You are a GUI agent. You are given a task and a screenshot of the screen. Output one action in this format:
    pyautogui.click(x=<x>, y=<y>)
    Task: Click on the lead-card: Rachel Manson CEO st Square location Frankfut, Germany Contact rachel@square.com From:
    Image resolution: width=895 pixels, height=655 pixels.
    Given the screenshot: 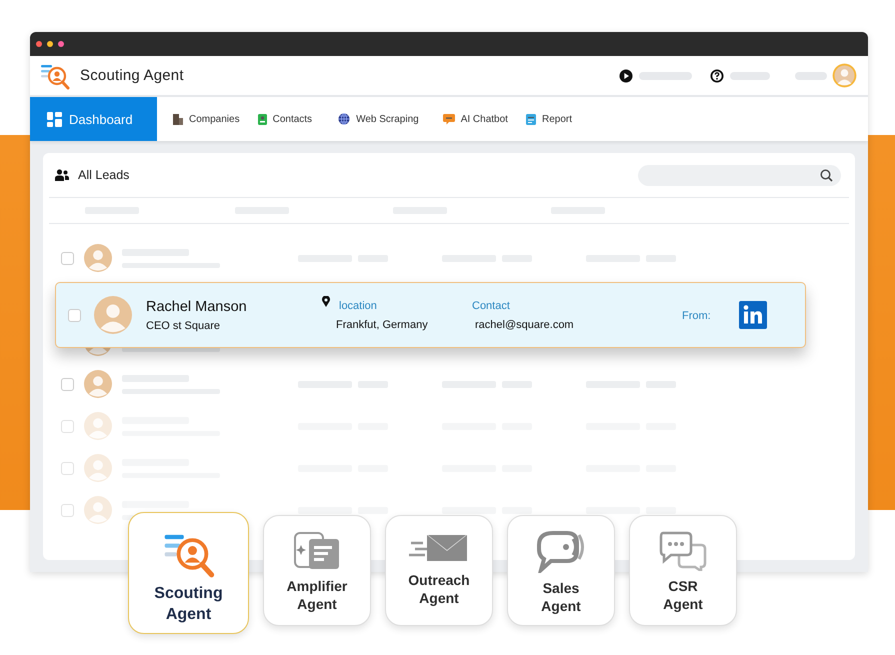 What is the action you would take?
    pyautogui.click(x=430, y=315)
    